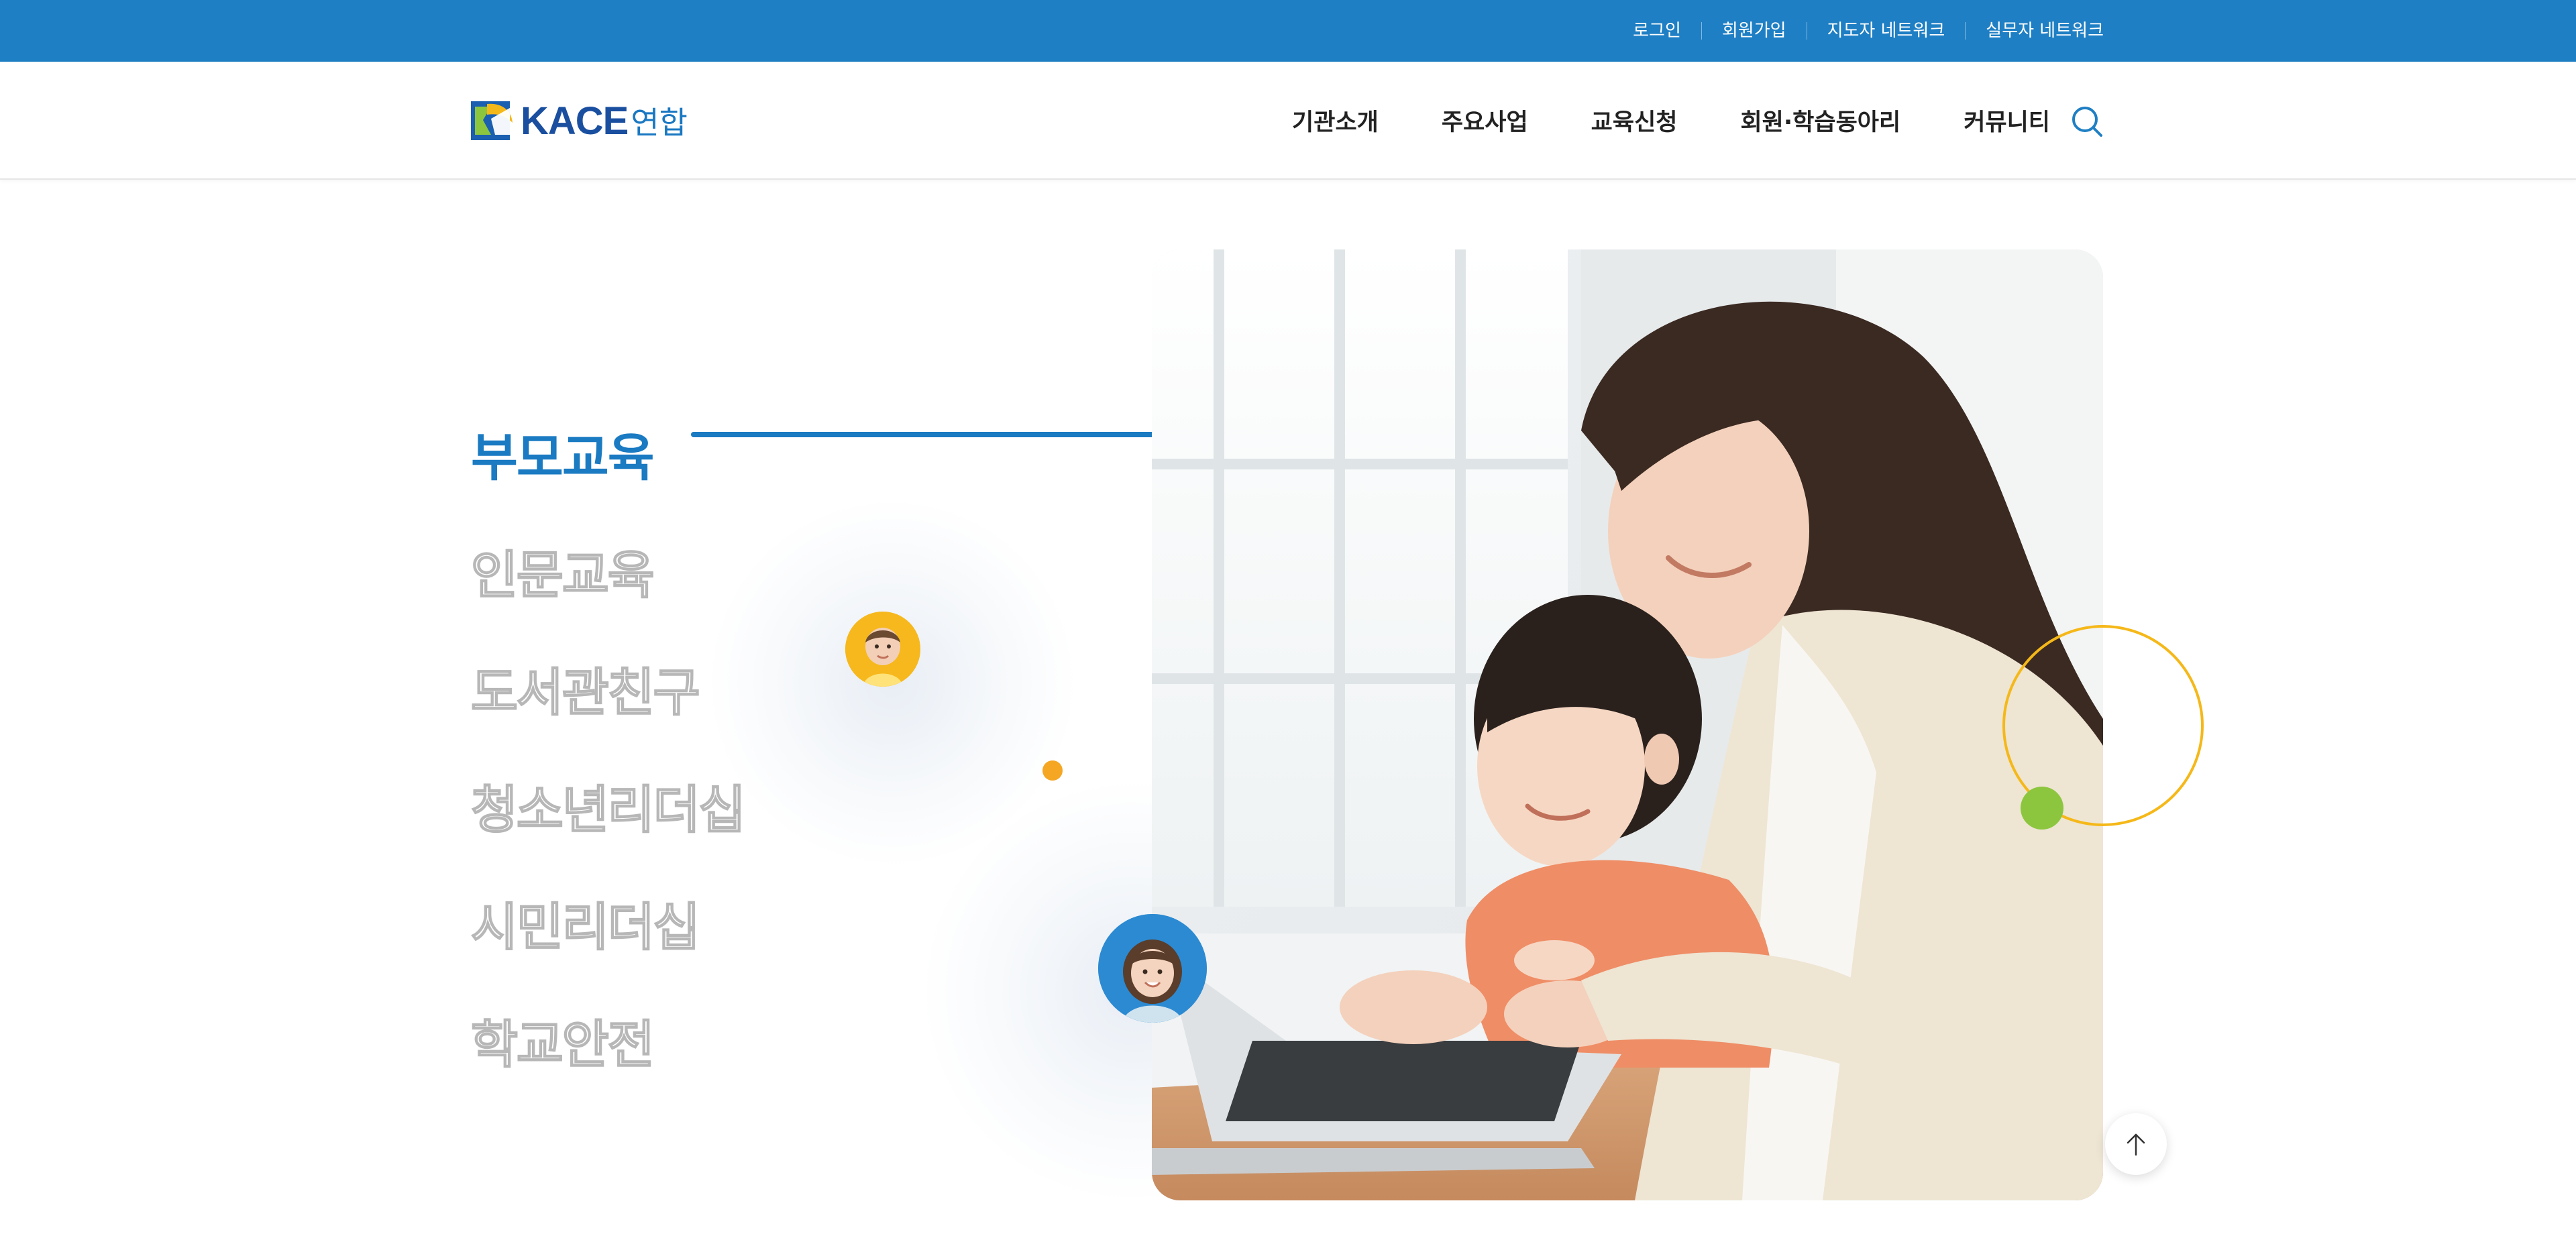  I want to click on logo-text: KACE, so click(575, 121).